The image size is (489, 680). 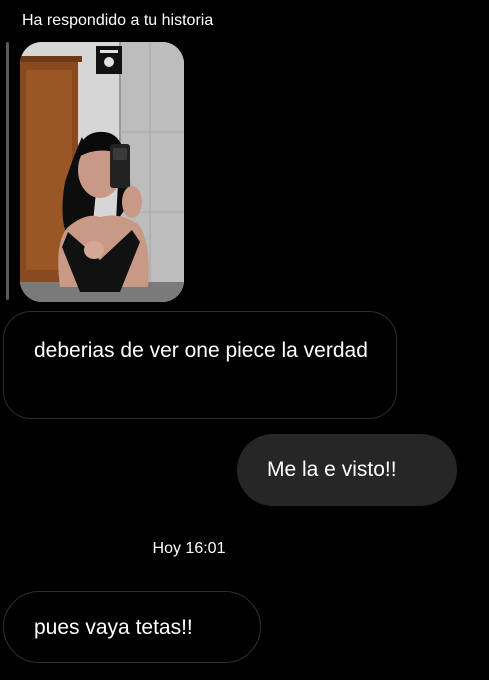 What do you see at coordinates (347, 470) in the screenshot?
I see `message-bubble-outgoing: Me la e visto!!` at bounding box center [347, 470].